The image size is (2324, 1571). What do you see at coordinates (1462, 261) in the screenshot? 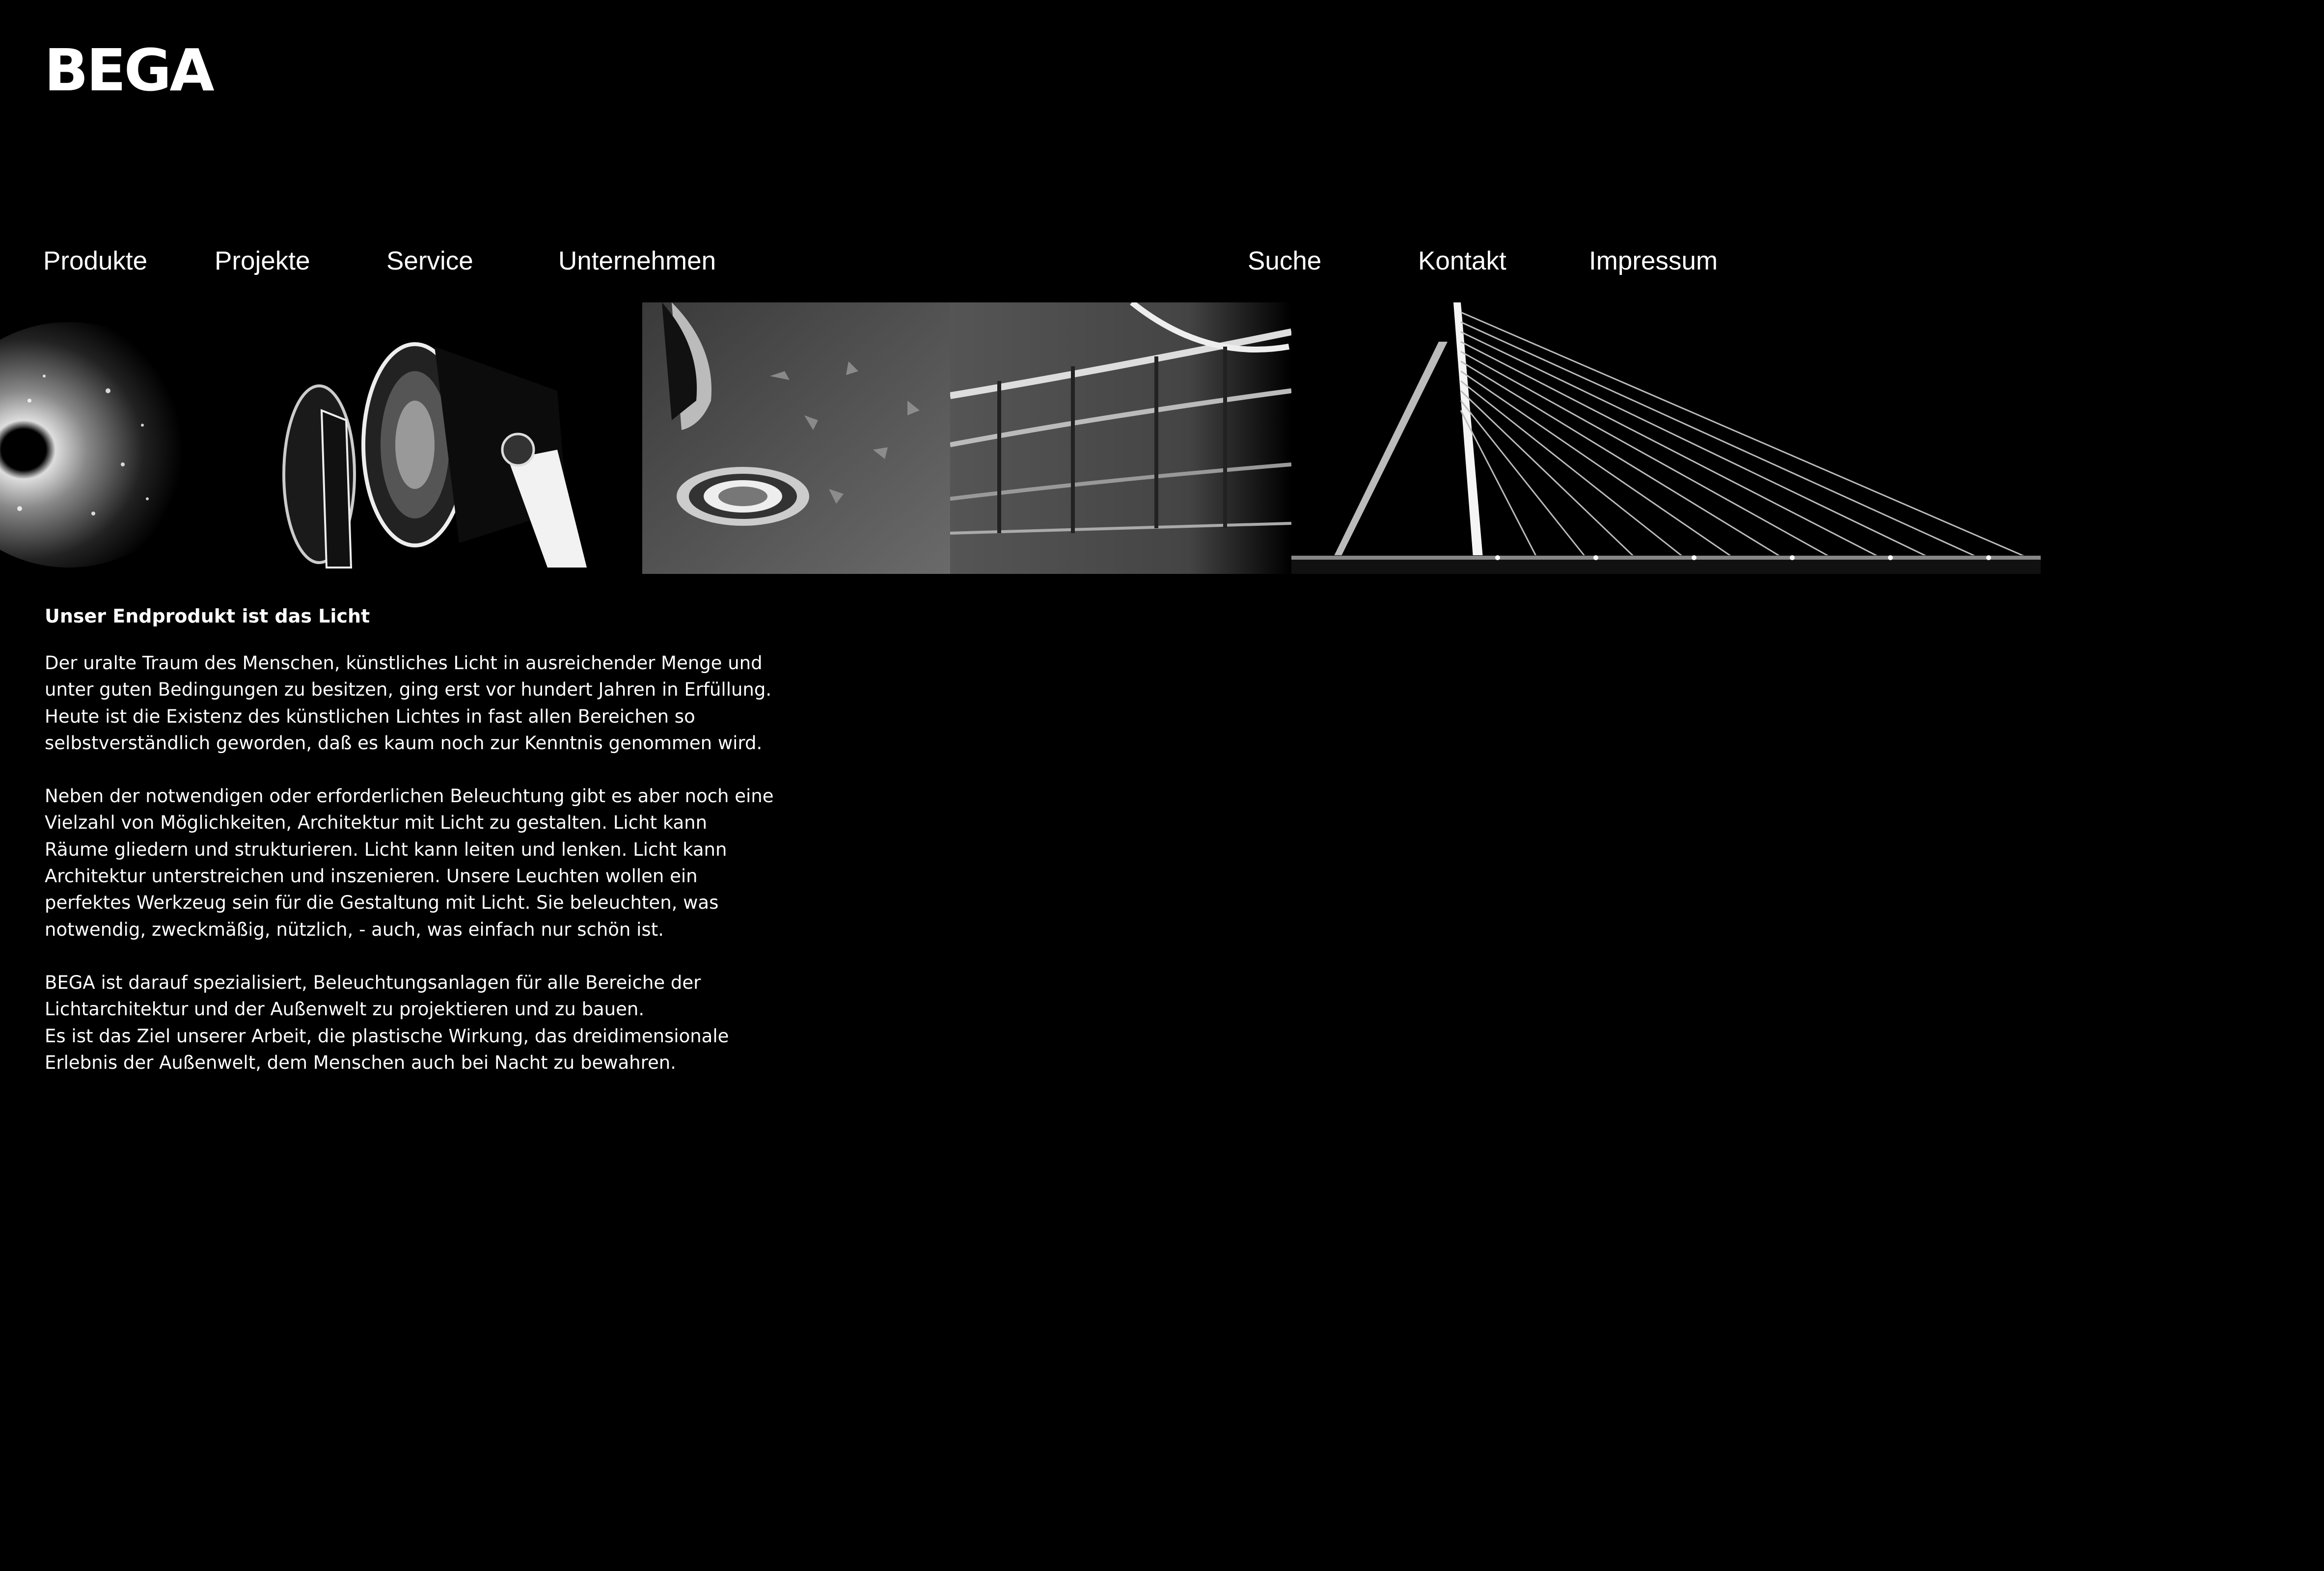
I see `nav-item-kontakt: Kontakt` at bounding box center [1462, 261].